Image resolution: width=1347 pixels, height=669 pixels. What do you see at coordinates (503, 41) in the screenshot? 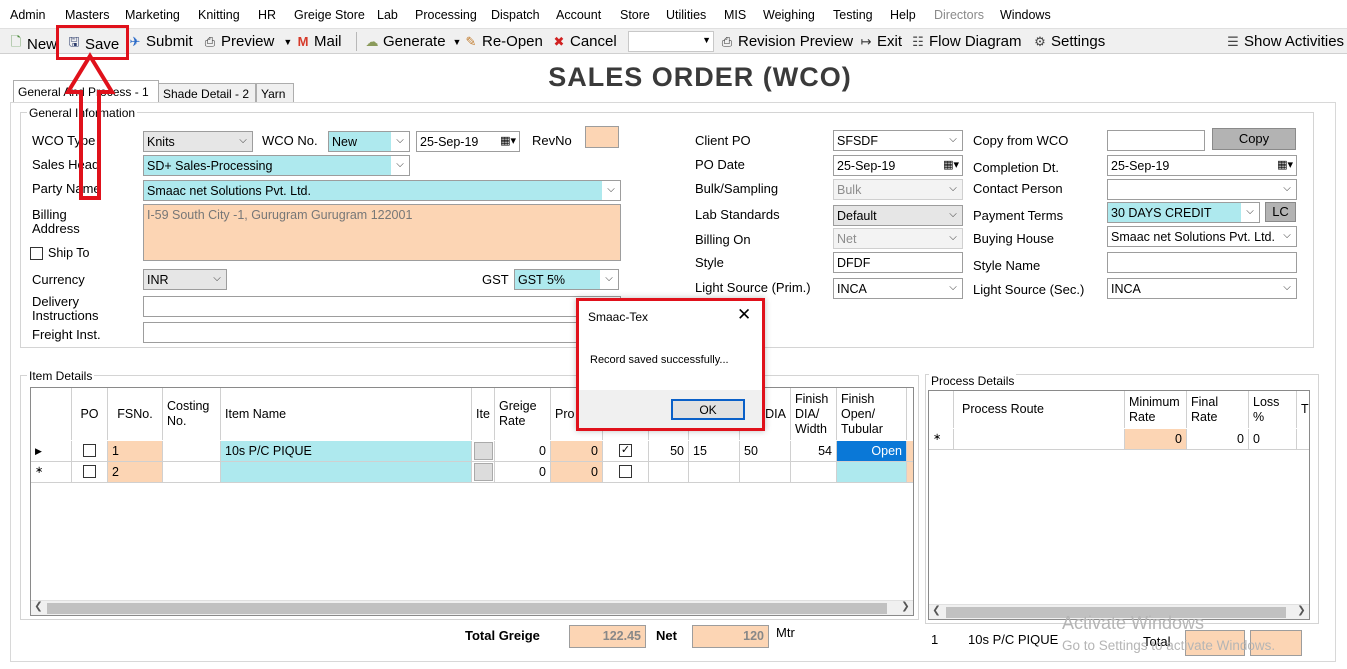
I see `reopen-button: ✎ Re-Open` at bounding box center [503, 41].